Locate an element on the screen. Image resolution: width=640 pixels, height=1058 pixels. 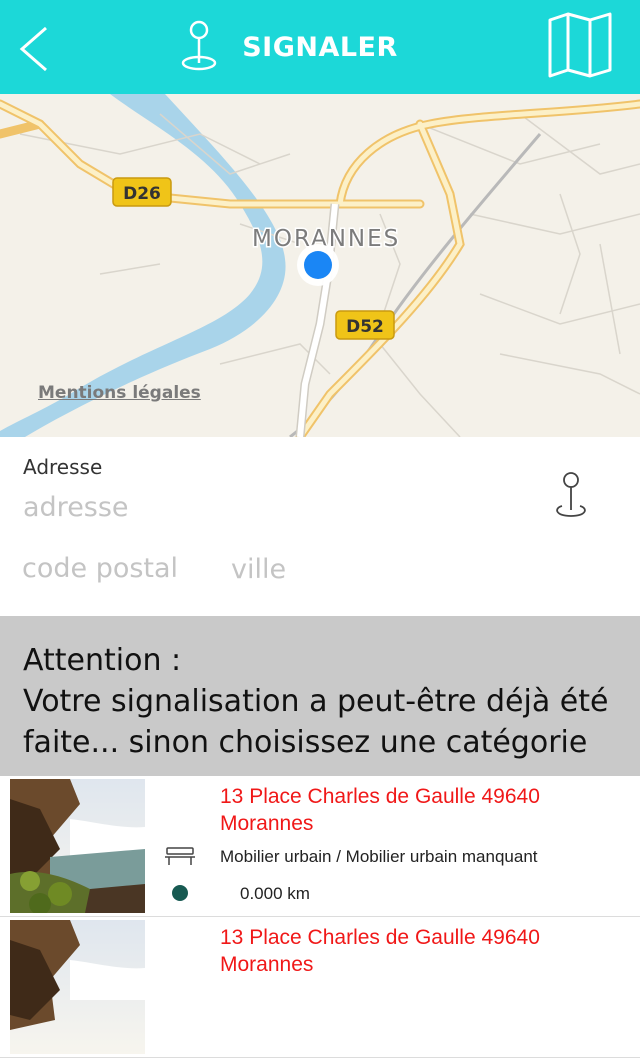
folded-map-icon is located at coordinates (580, 45).